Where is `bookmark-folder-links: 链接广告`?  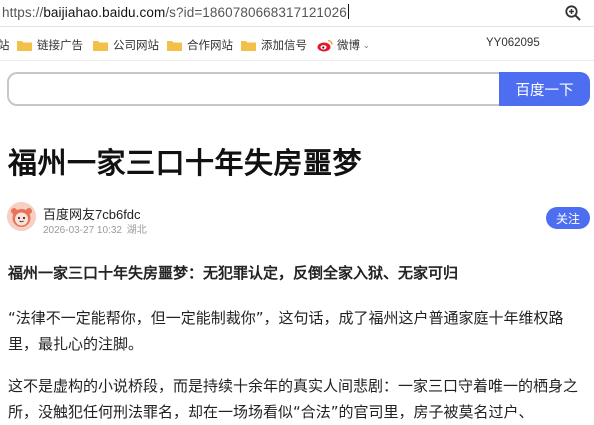 bookmark-folder-links: 链接广告 is located at coordinates (50, 45).